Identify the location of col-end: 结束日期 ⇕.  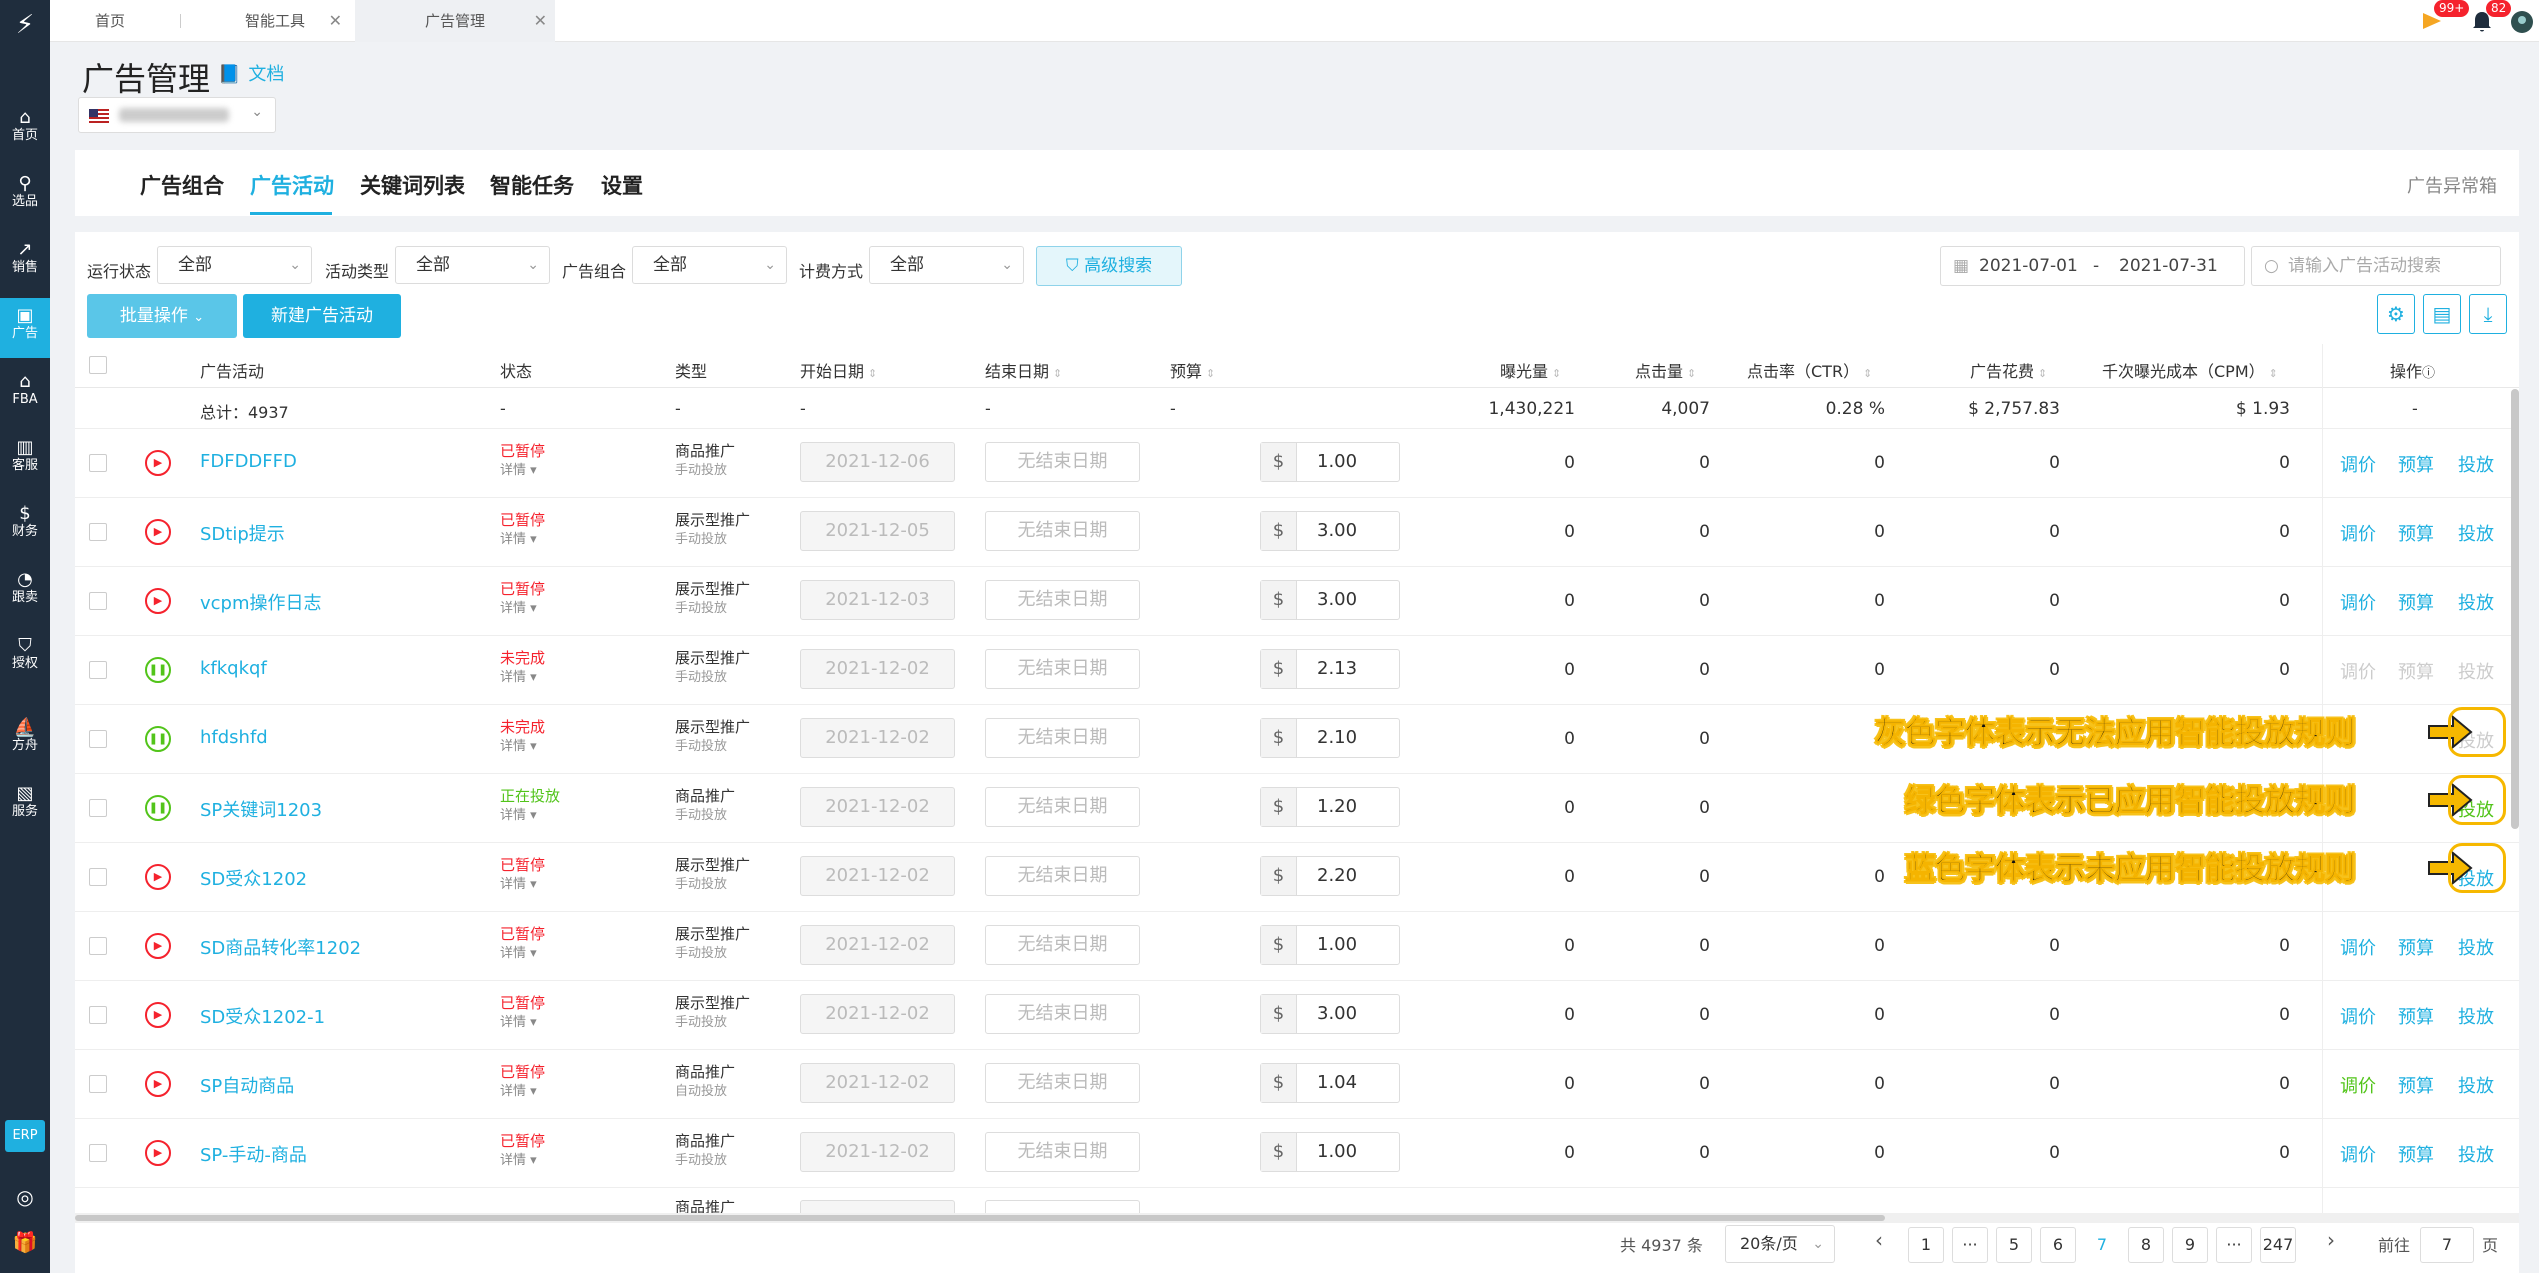
(1023, 370).